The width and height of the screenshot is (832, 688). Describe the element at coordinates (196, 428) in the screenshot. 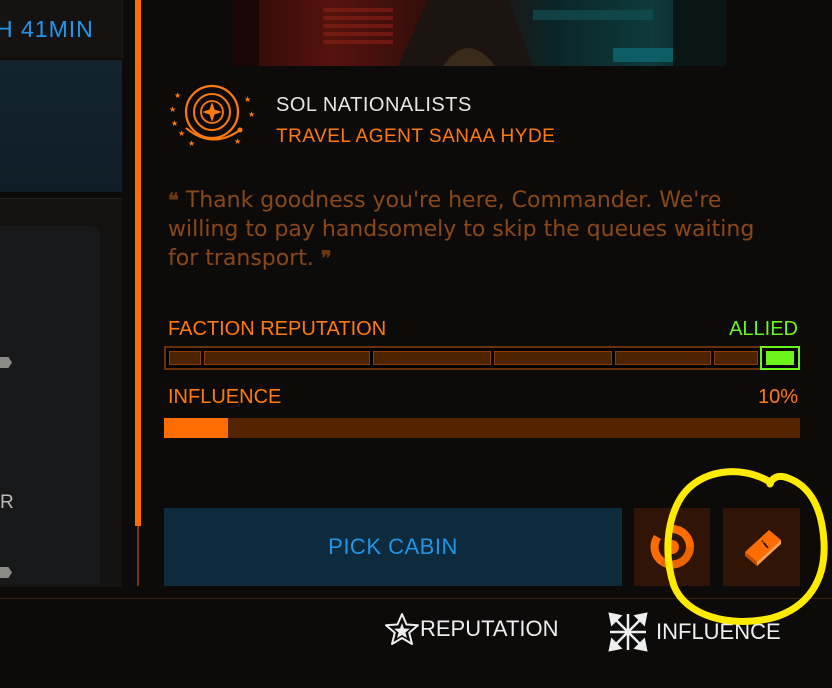

I see `influence-bar-fill` at that location.